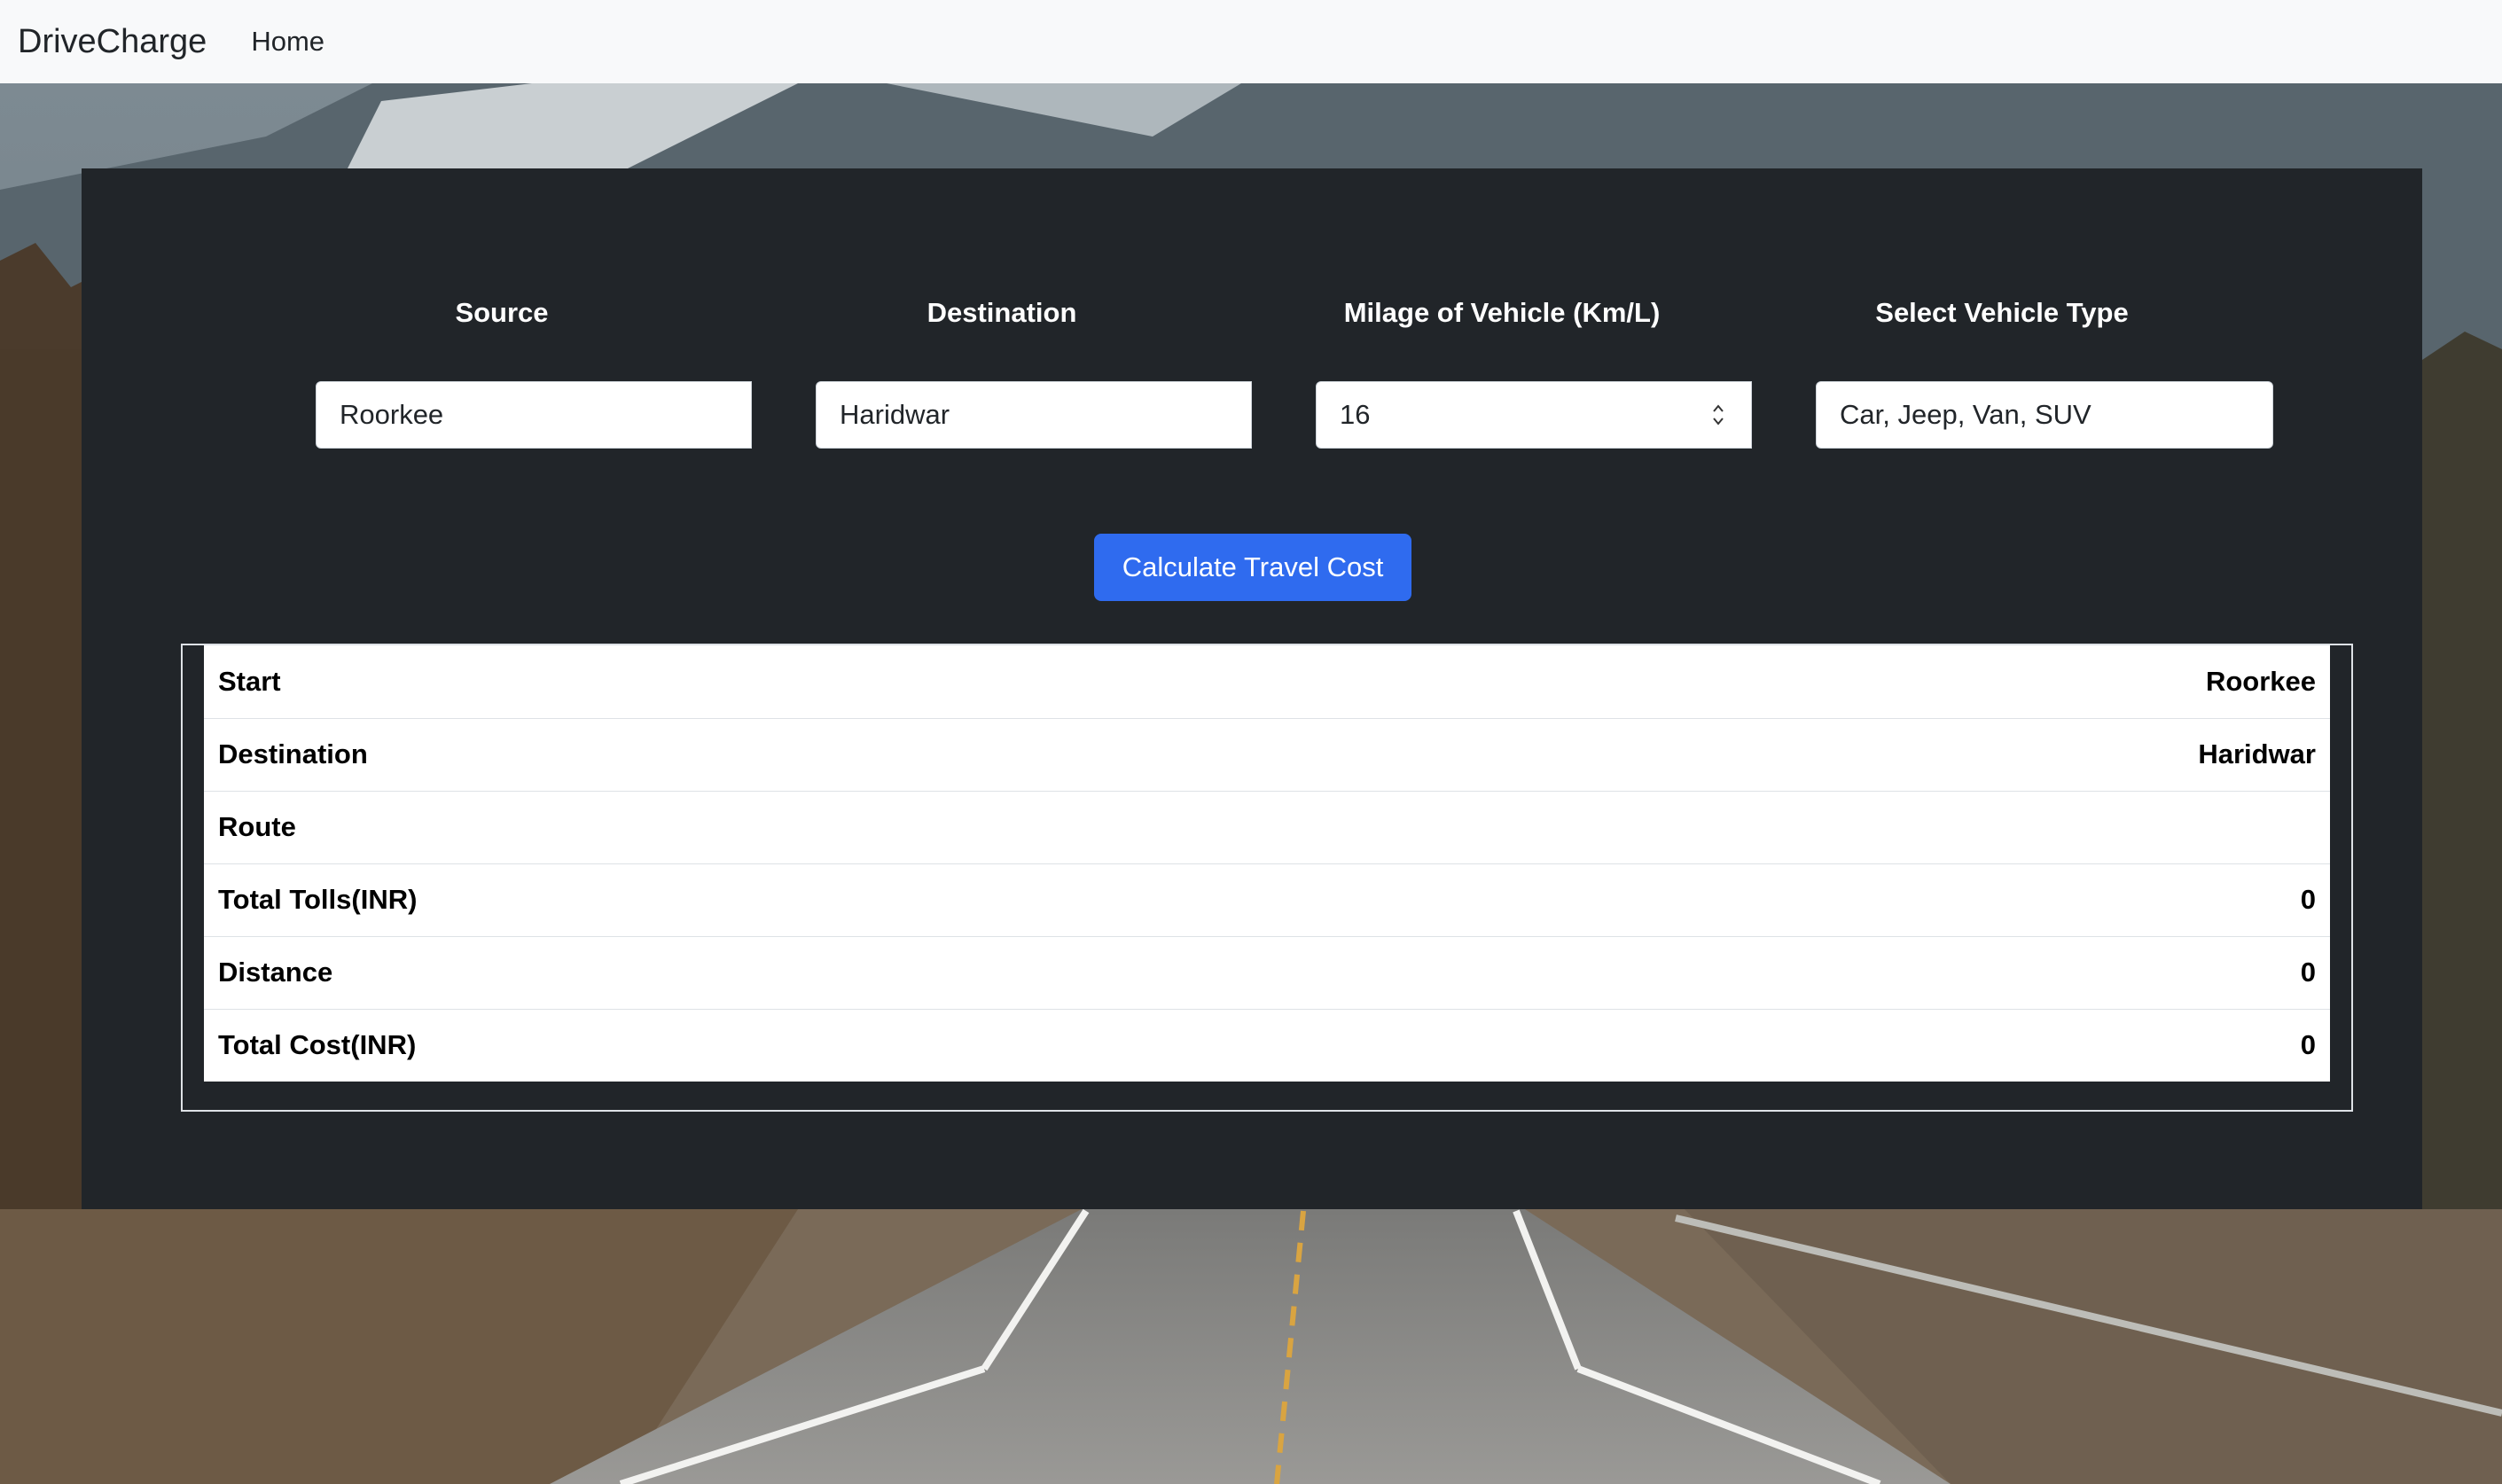 The image size is (2502, 1484). What do you see at coordinates (1252, 567) in the screenshot?
I see `calculate-travel-cost-button: Calculate Travel Cost` at bounding box center [1252, 567].